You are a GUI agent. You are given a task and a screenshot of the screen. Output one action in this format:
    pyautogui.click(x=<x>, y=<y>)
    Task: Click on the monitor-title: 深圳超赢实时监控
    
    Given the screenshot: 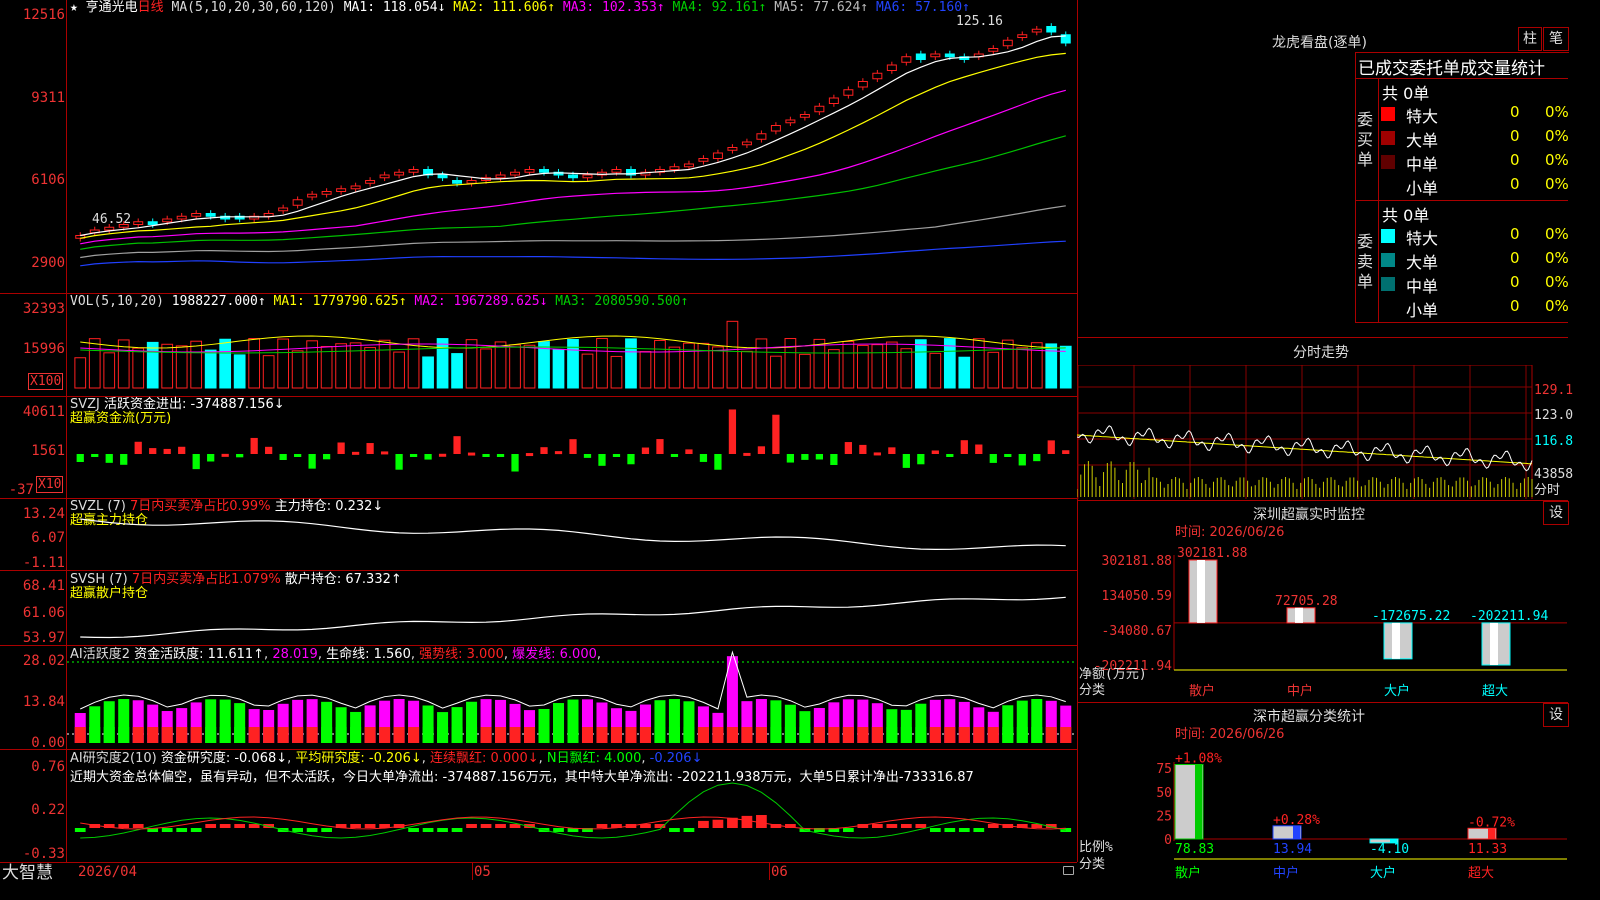 What is the action you would take?
    pyautogui.click(x=1309, y=515)
    